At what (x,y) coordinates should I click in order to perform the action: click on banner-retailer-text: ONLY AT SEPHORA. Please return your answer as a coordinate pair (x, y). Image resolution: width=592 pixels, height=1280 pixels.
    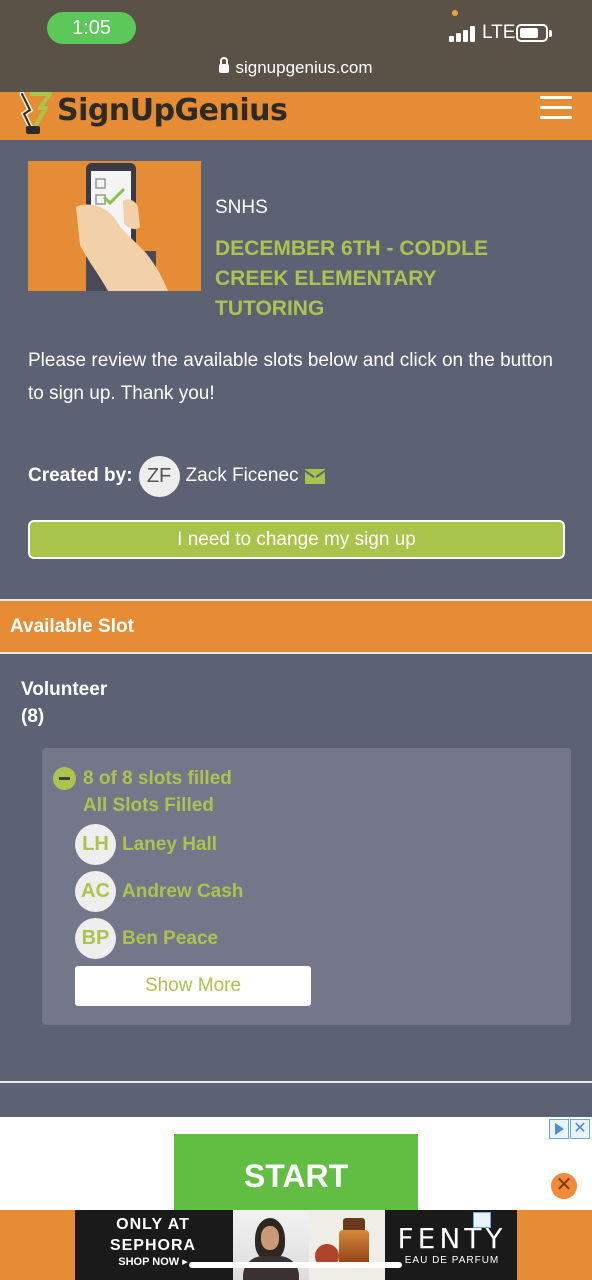
    Looking at the image, I should click on (153, 1235).